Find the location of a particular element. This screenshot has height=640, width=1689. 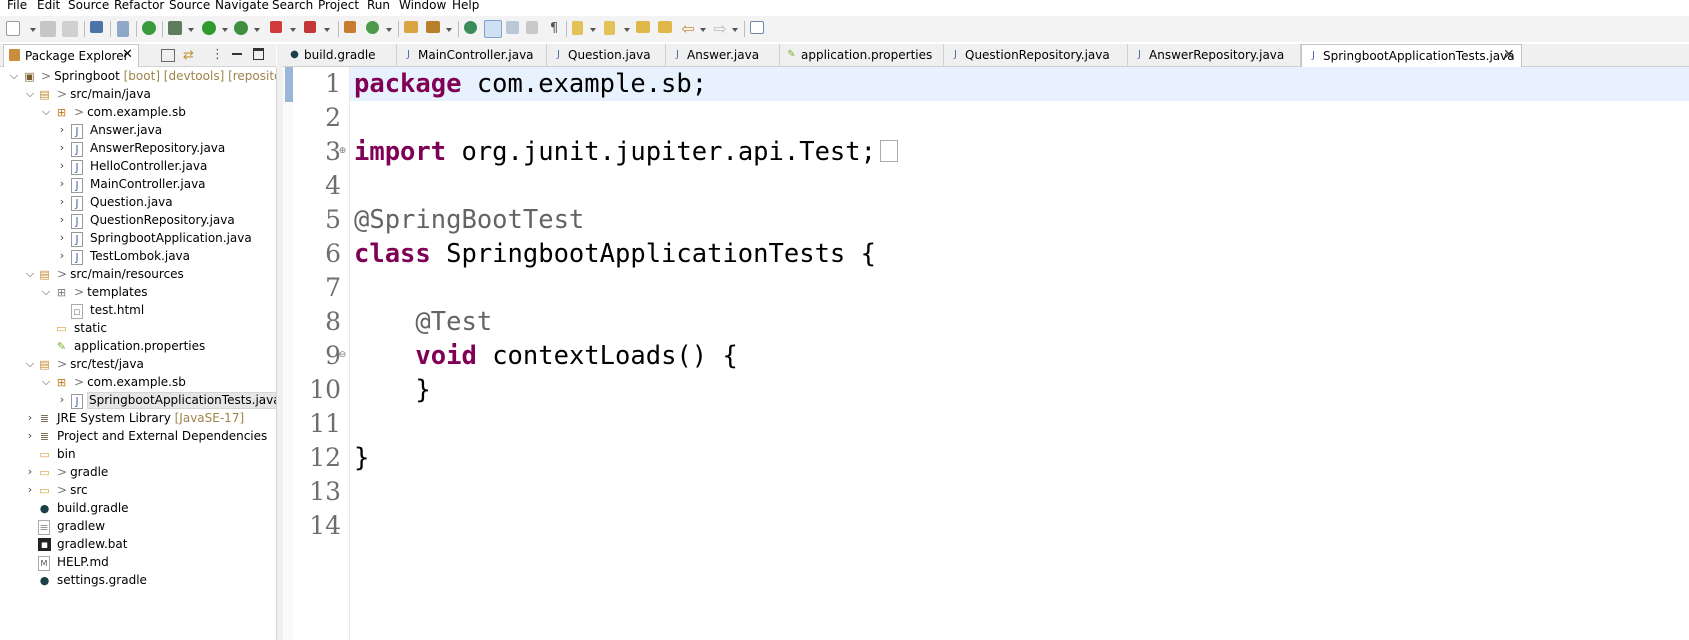

spring-icon is located at coordinates (149, 28).